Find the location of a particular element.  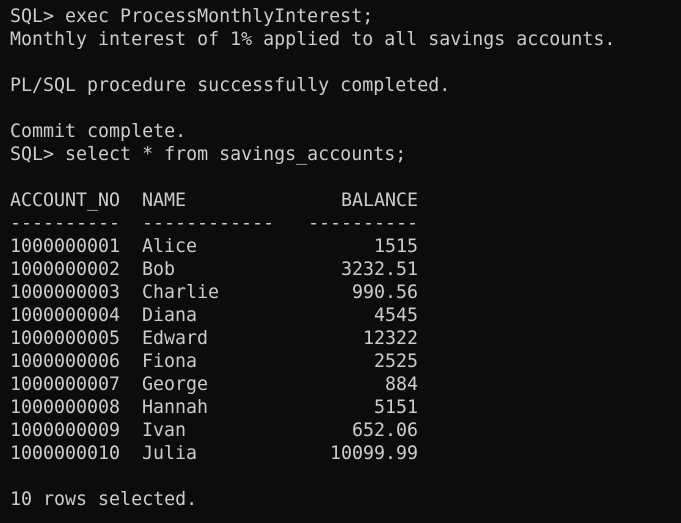

balance-cell: 1515 is located at coordinates (395, 246).